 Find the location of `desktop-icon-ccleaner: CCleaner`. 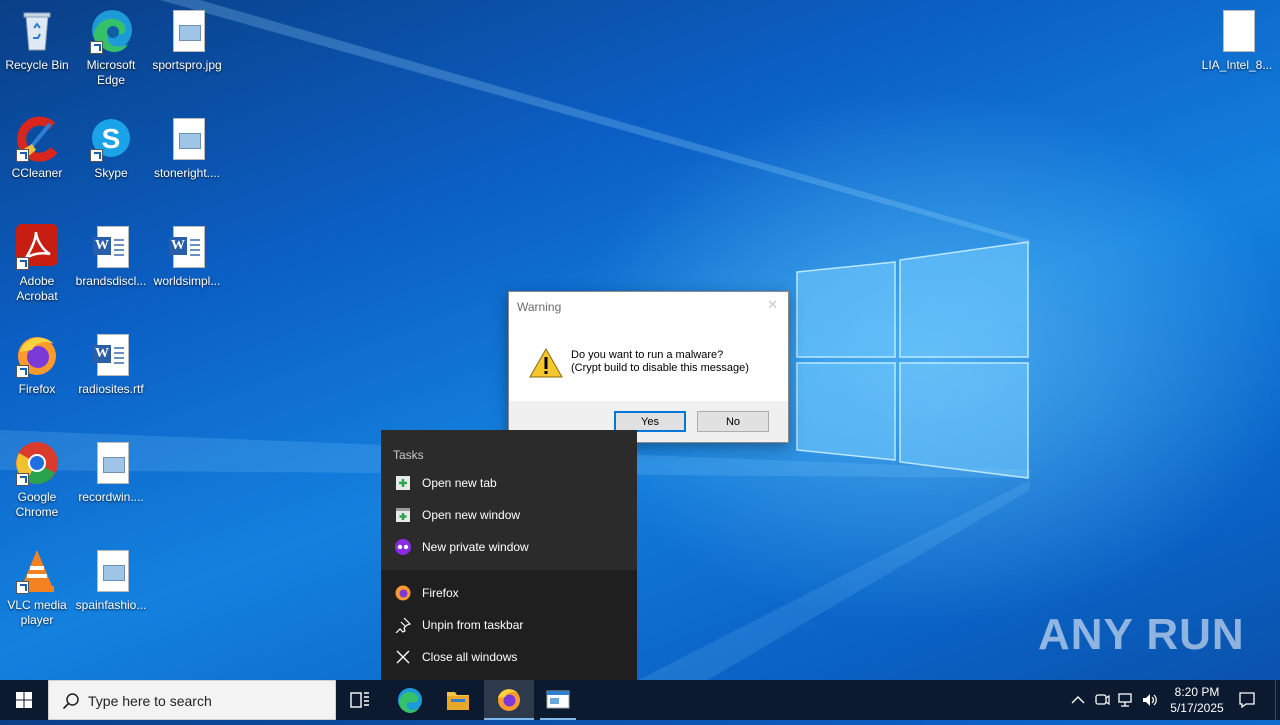

desktop-icon-ccleaner: CCleaner is located at coordinates (37, 148).